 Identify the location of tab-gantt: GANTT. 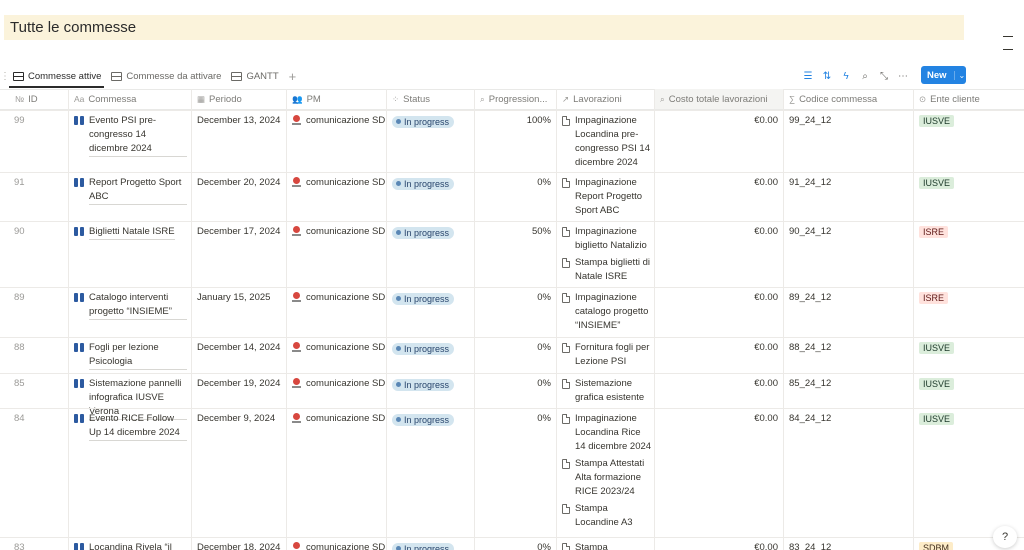
(254, 76).